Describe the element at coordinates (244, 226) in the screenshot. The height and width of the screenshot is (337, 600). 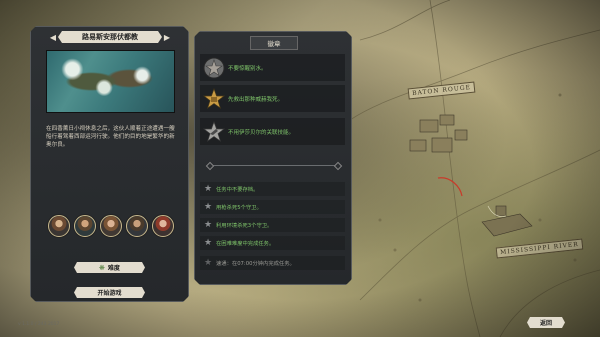
I see `task-text: 利用环境杀死3个守卫。` at that location.